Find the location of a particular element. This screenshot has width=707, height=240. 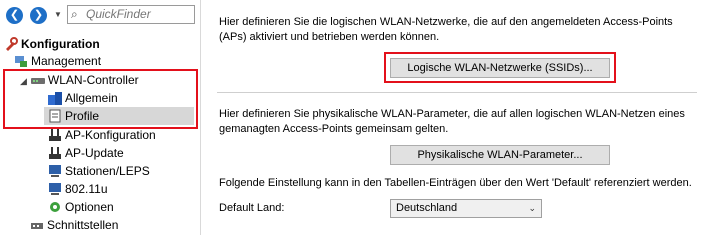

default-land-select: Deutschland ⌄ is located at coordinates (466, 208).